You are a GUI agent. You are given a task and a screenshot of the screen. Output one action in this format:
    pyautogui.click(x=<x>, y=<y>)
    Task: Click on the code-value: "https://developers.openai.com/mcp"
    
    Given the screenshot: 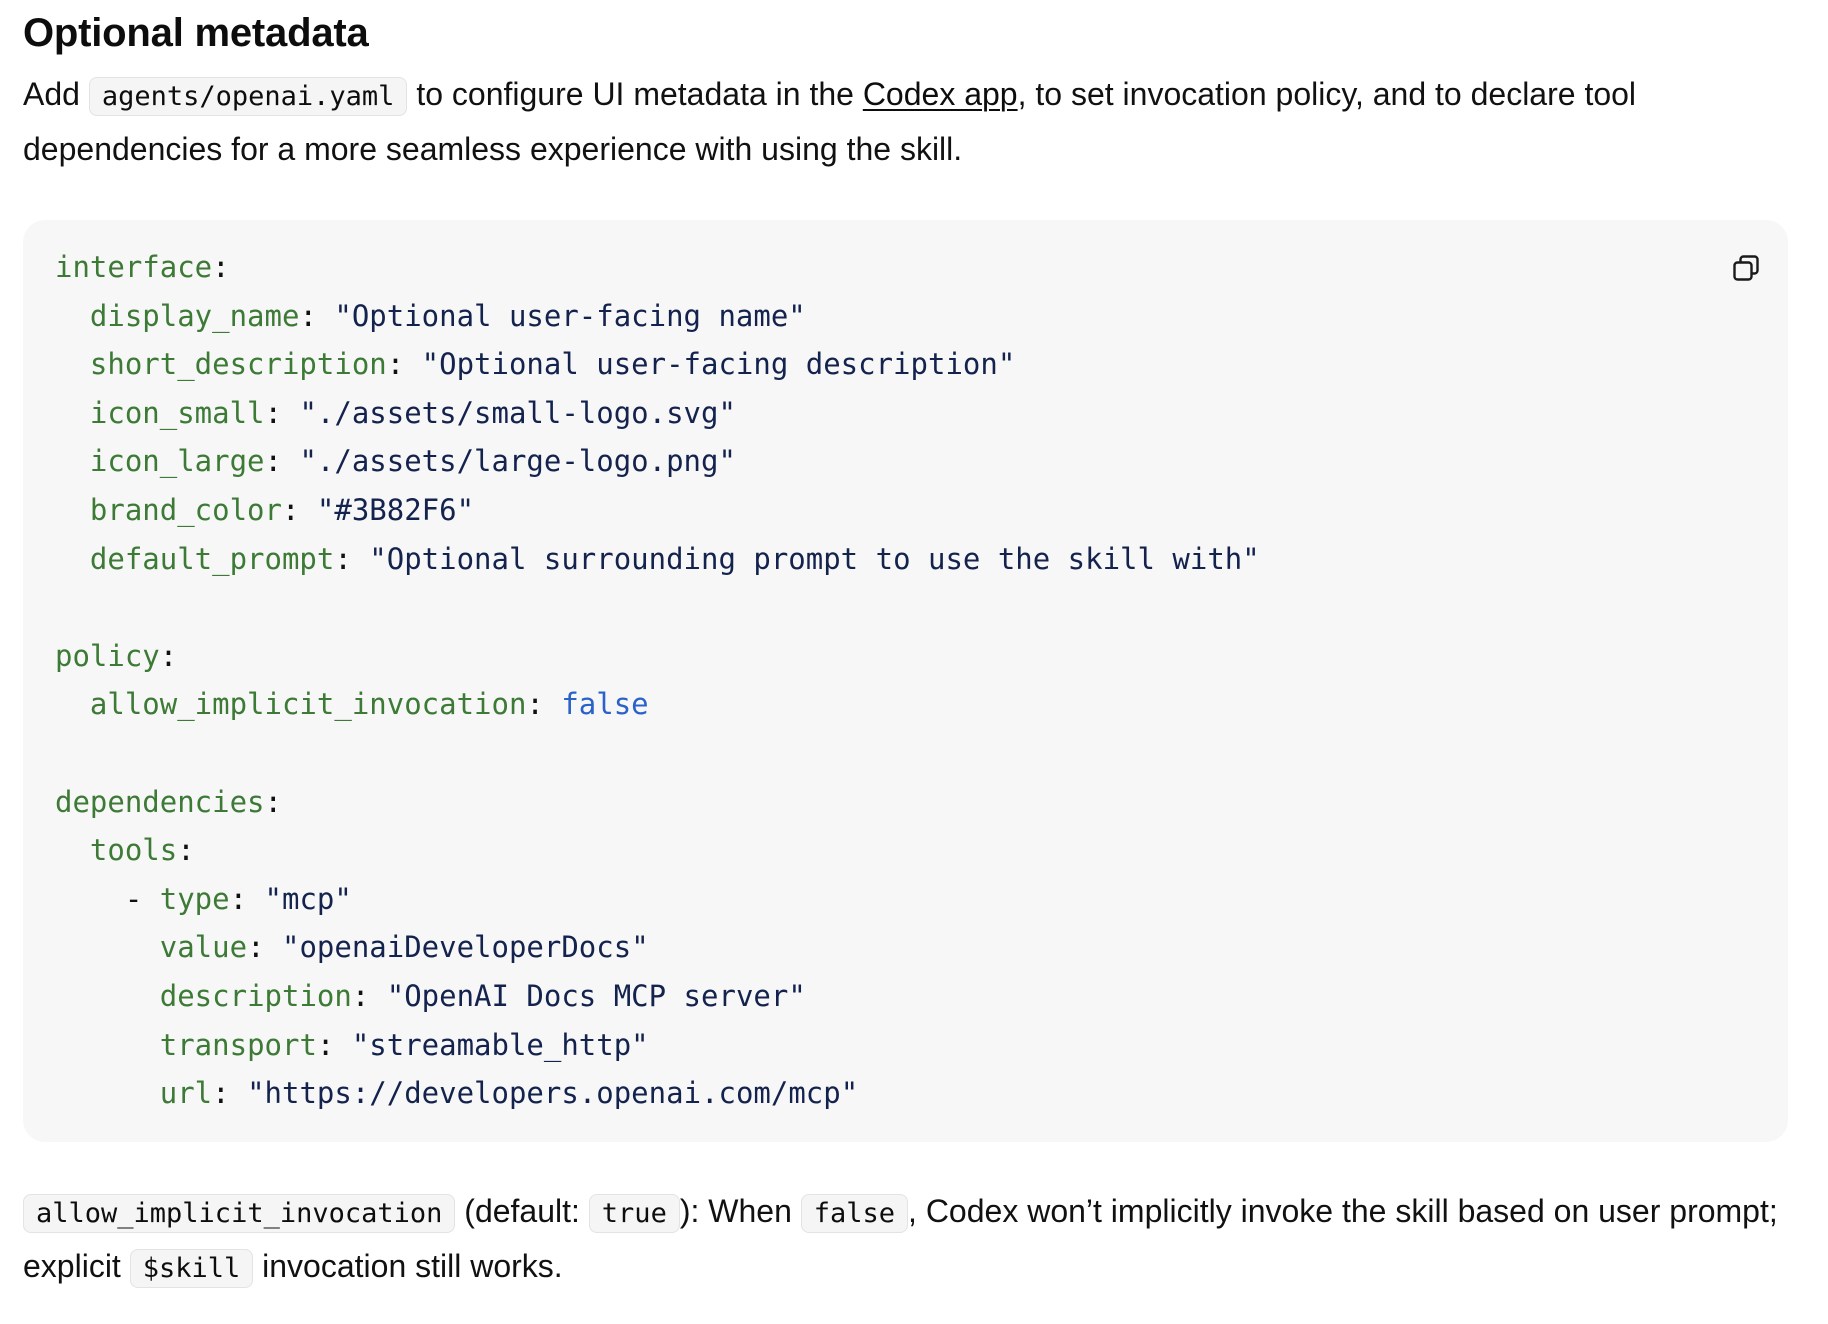 What is the action you would take?
    pyautogui.click(x=553, y=1093)
    